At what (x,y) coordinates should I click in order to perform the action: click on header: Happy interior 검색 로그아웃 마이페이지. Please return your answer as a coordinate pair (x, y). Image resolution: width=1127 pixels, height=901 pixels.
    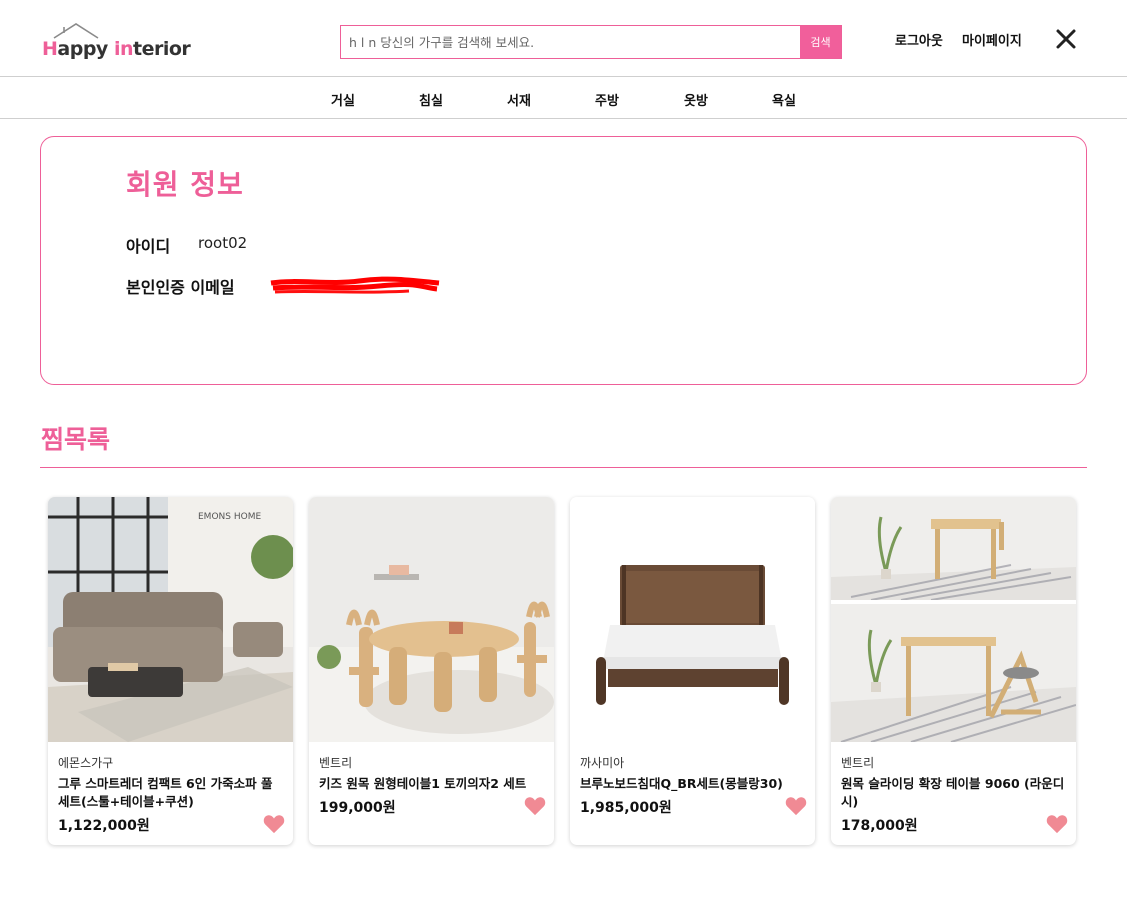
    Looking at the image, I should click on (563, 38).